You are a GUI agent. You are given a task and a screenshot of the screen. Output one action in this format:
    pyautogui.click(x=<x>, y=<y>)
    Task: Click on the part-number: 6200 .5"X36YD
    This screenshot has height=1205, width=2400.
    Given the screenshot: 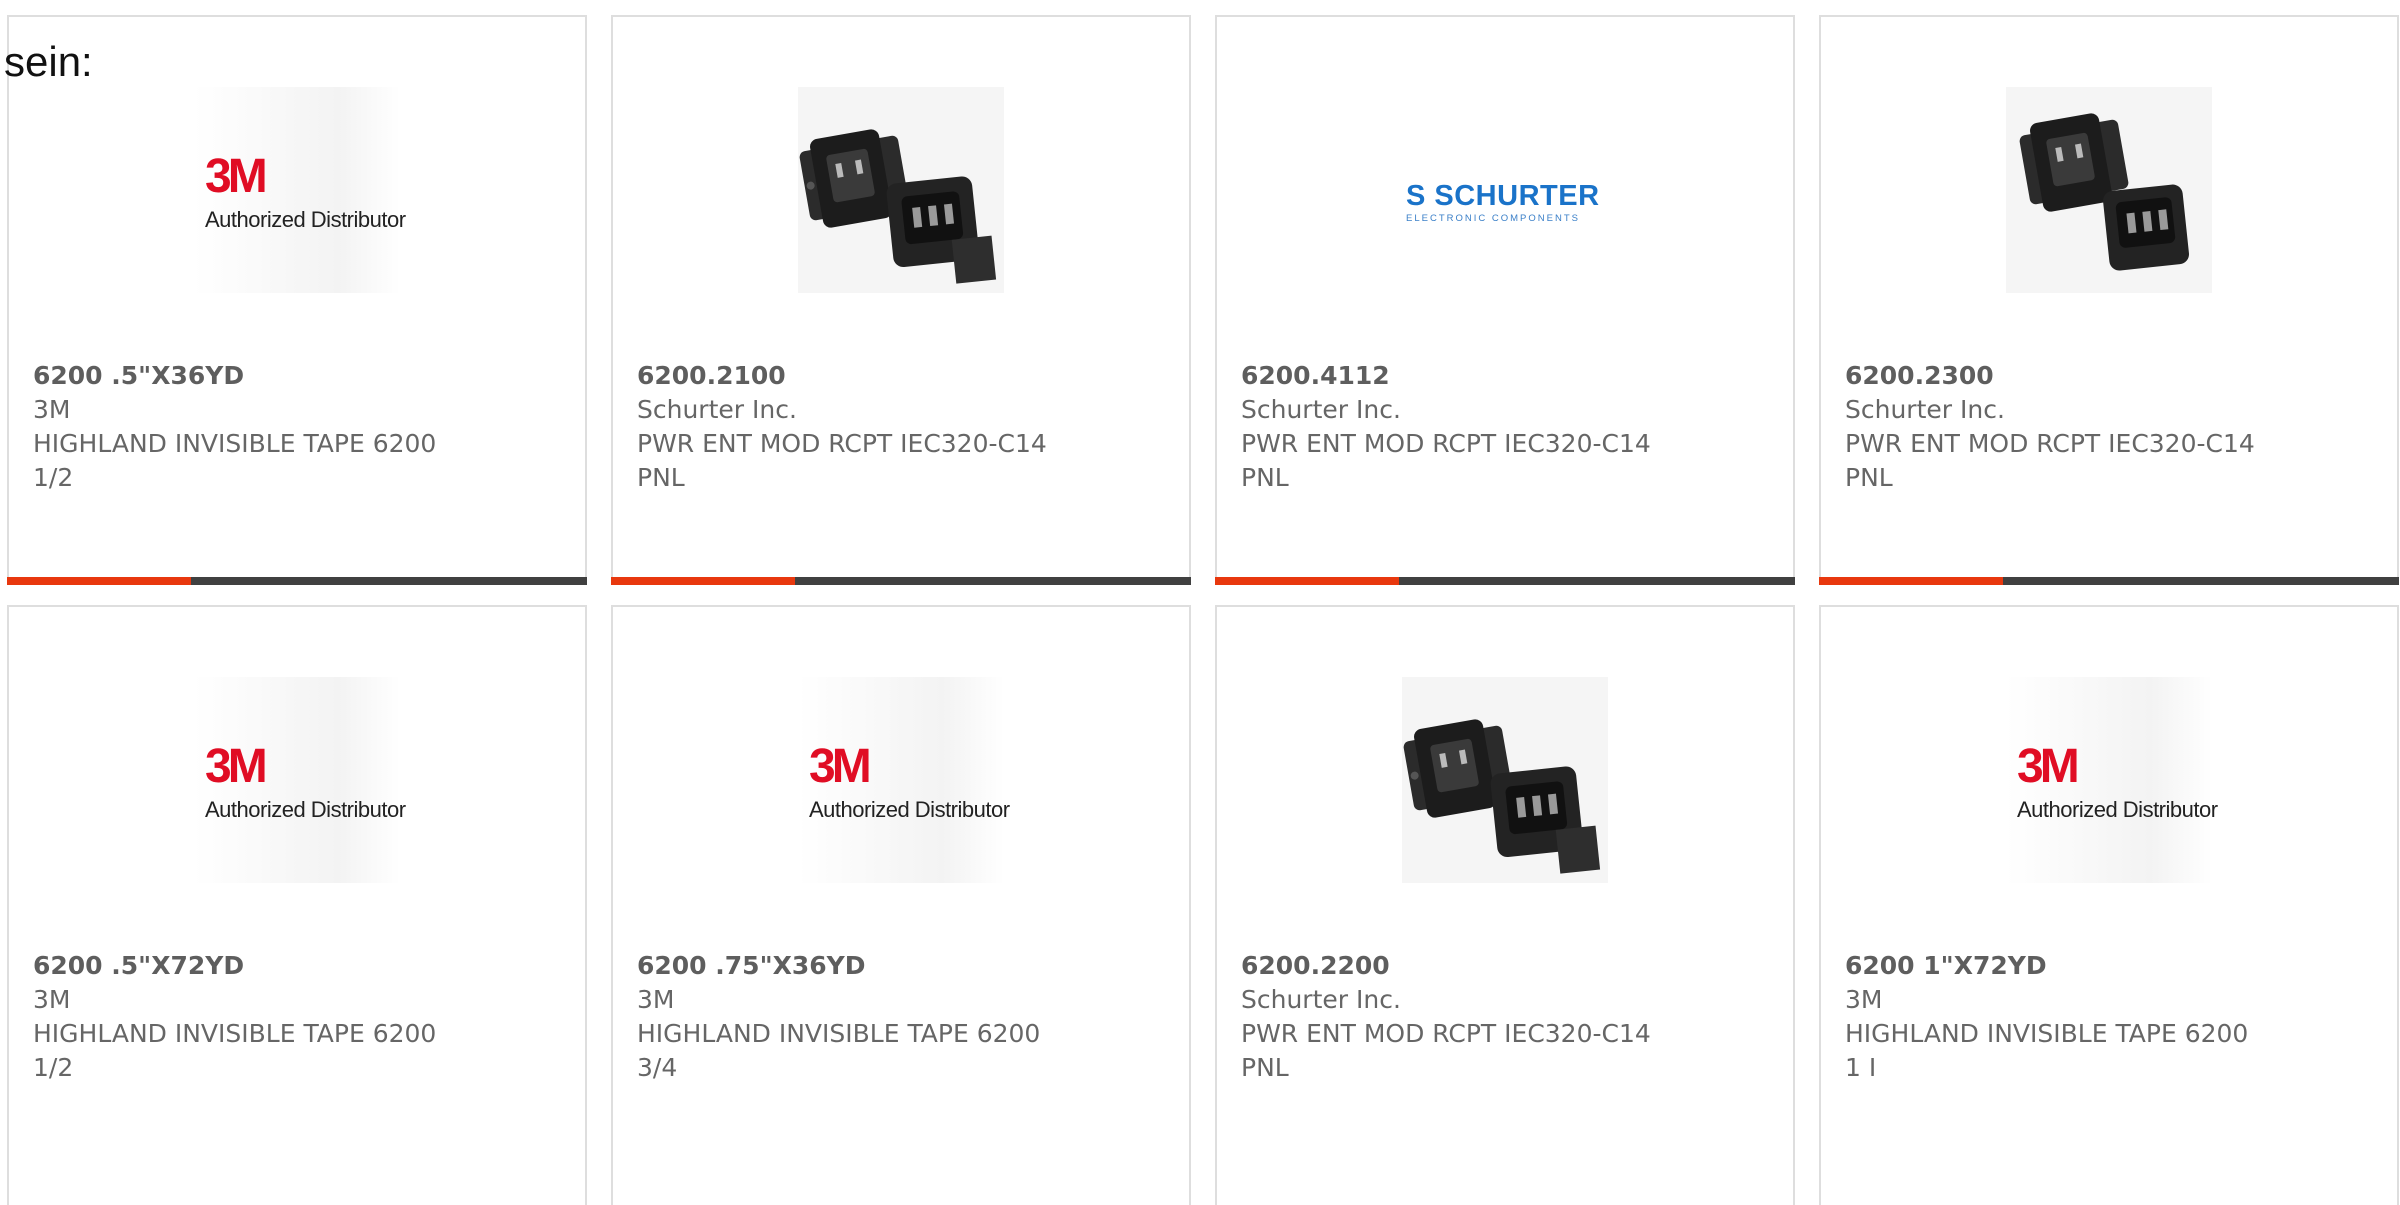 What is the action you would take?
    pyautogui.click(x=234, y=376)
    